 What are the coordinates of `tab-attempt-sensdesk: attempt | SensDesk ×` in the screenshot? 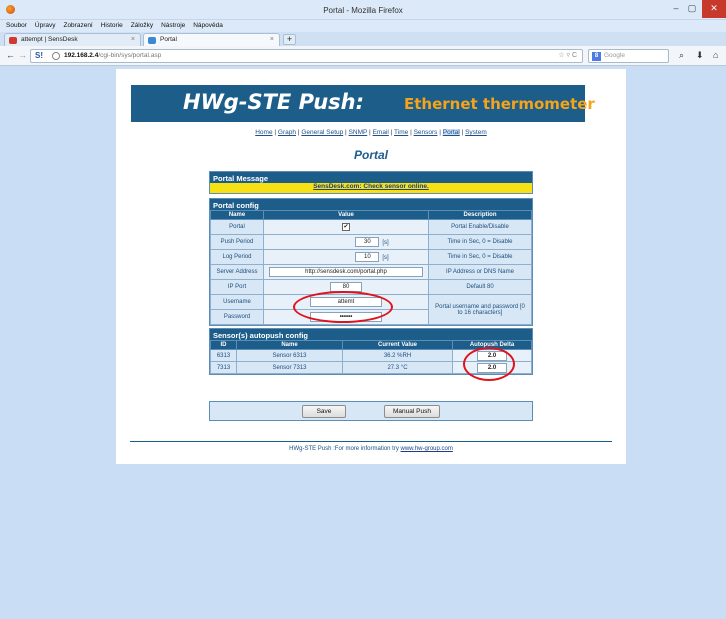 It's located at (72, 39).